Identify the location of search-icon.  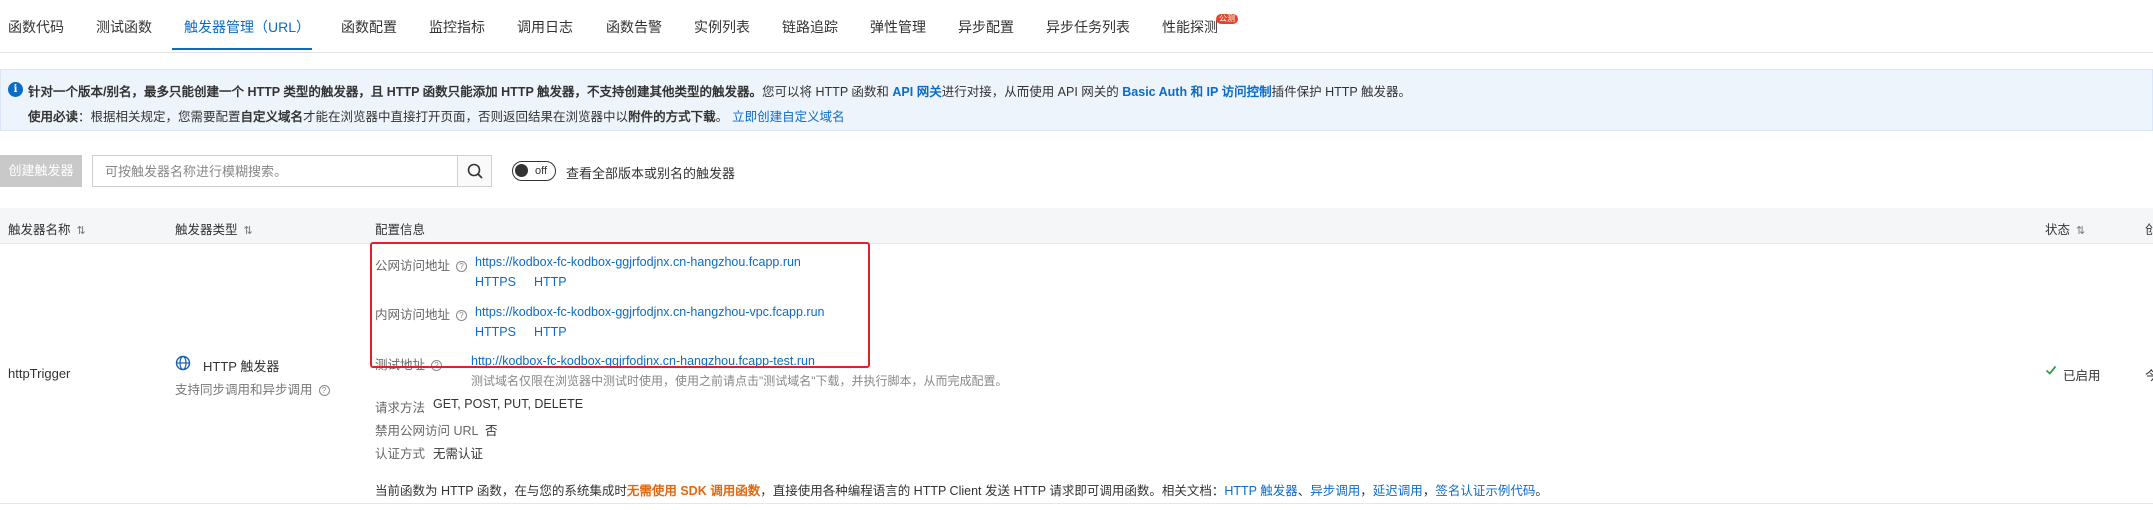
(475, 171).